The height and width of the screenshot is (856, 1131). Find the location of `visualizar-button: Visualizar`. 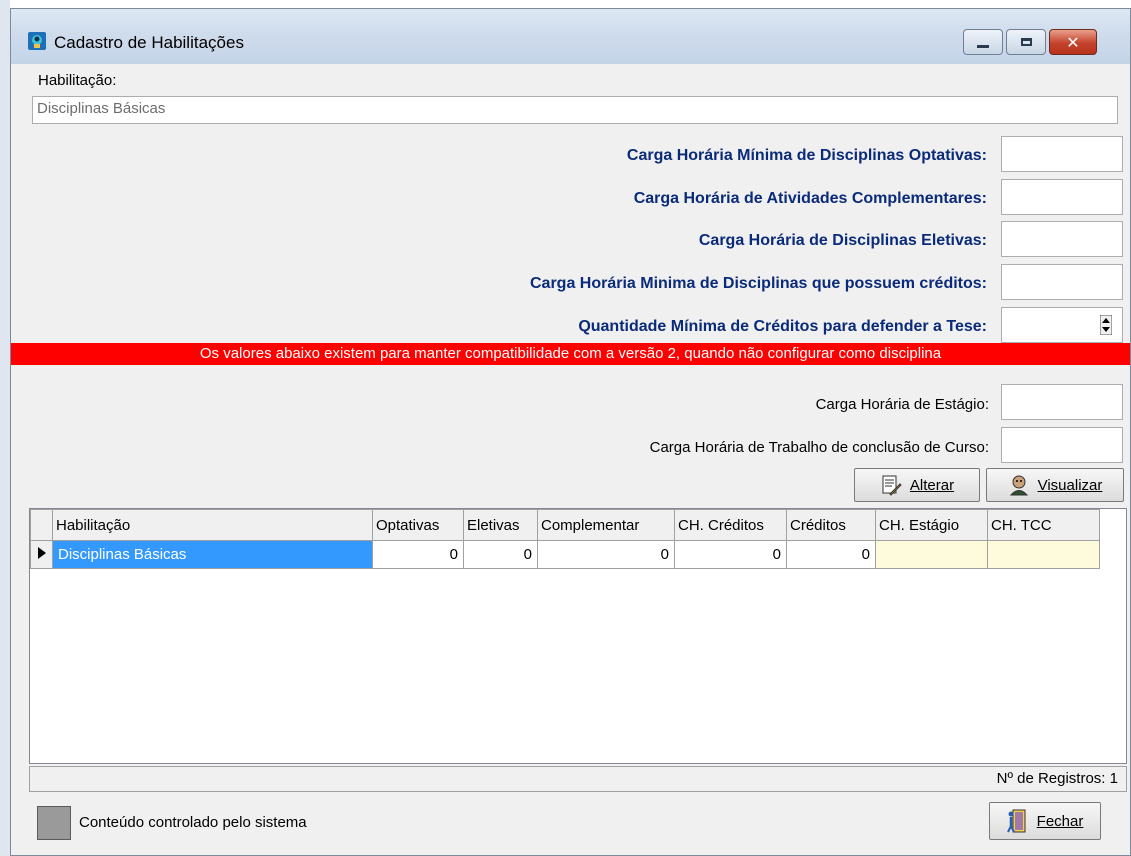

visualizar-button: Visualizar is located at coordinates (1055, 485).